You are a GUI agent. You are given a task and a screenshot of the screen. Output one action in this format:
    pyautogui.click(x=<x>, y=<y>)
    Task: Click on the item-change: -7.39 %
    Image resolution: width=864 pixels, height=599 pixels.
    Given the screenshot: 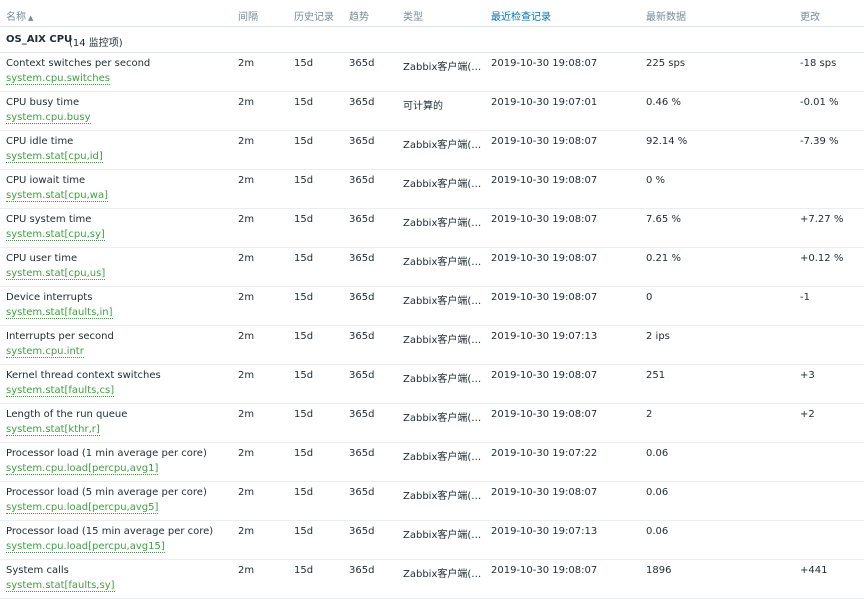 What is the action you would take?
    pyautogui.click(x=819, y=141)
    